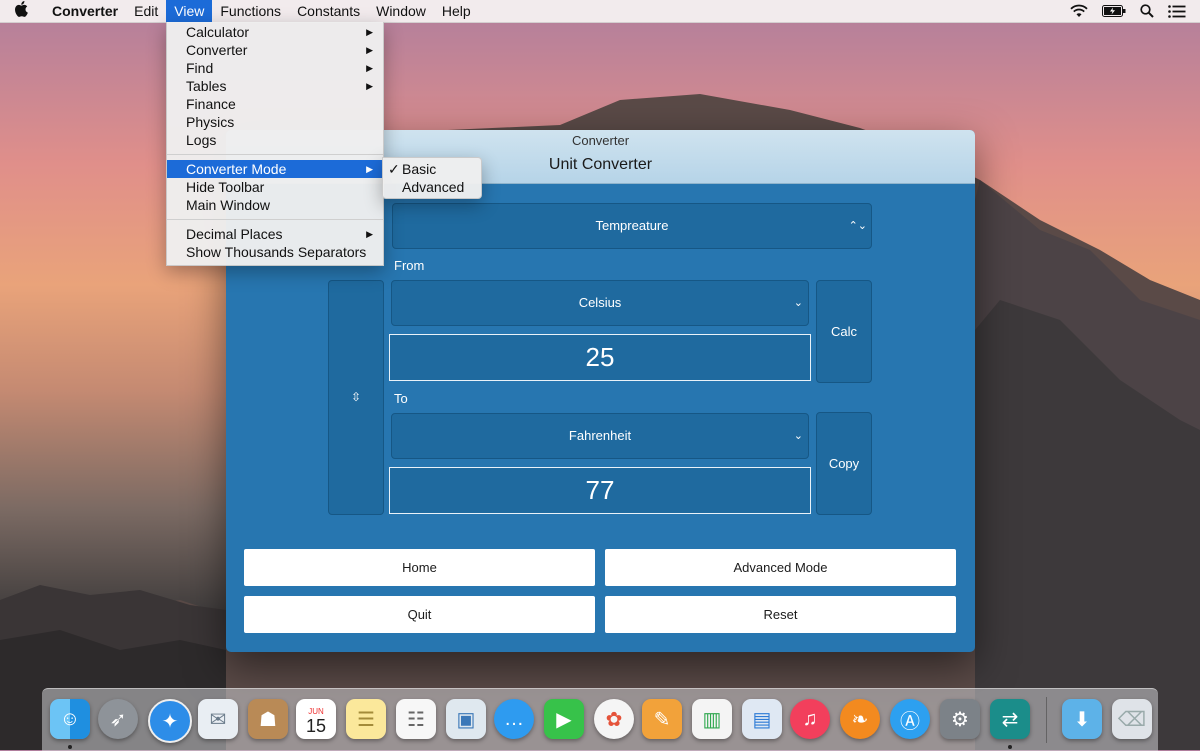 This screenshot has height=751, width=1200. I want to click on trash-icon: ⌫, so click(1132, 719).